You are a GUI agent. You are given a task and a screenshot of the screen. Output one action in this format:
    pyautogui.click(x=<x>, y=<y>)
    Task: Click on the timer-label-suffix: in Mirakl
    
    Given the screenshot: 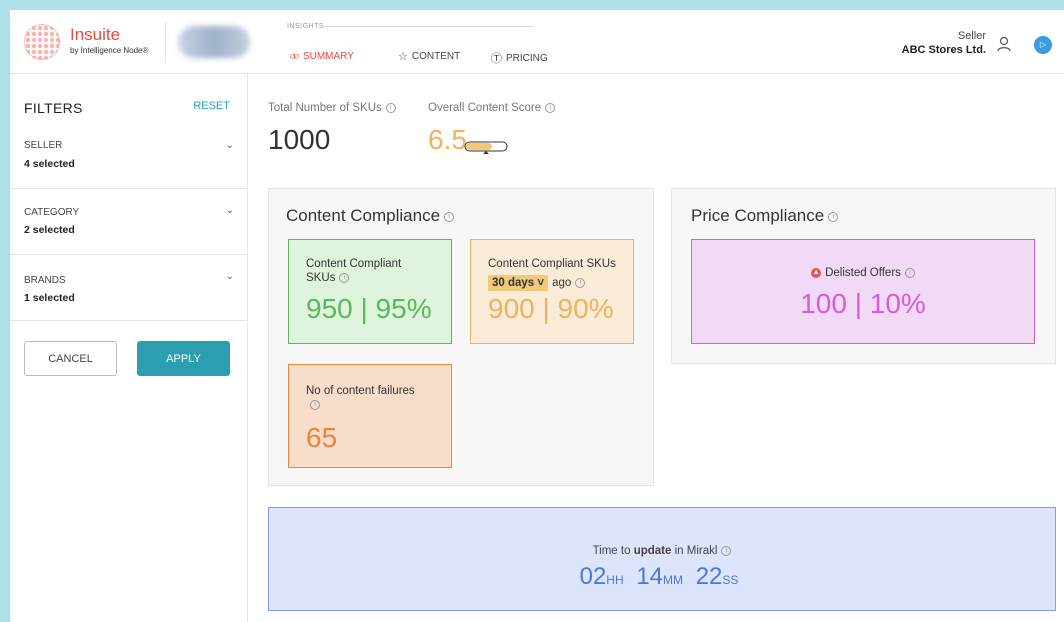 What is the action you would take?
    pyautogui.click(x=696, y=551)
    